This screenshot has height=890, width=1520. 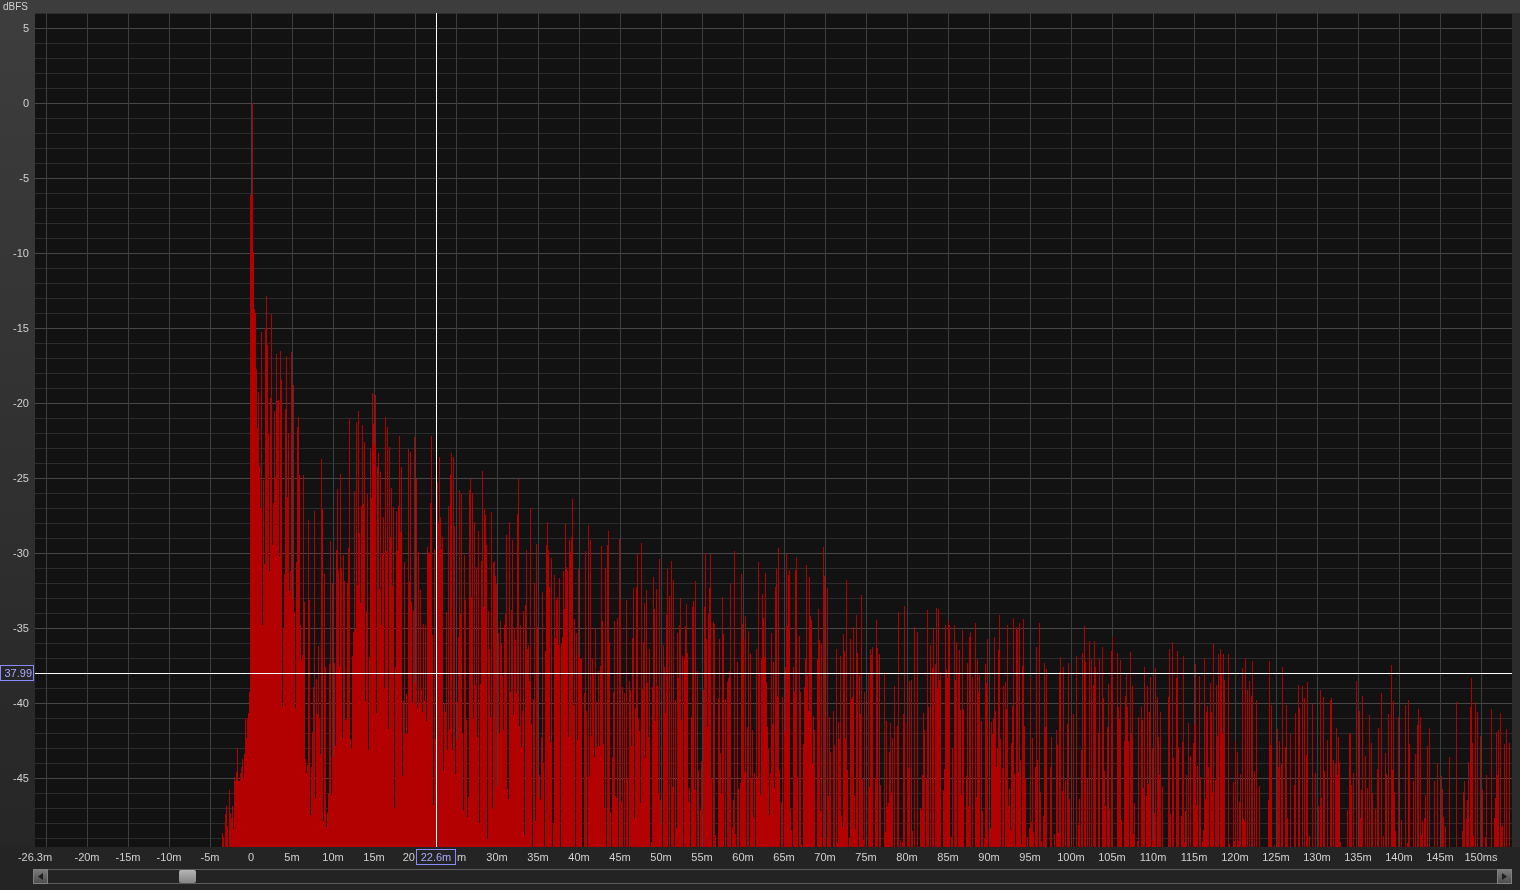 What do you see at coordinates (989, 857) in the screenshot?
I see `axis-tick-label: 90m` at bounding box center [989, 857].